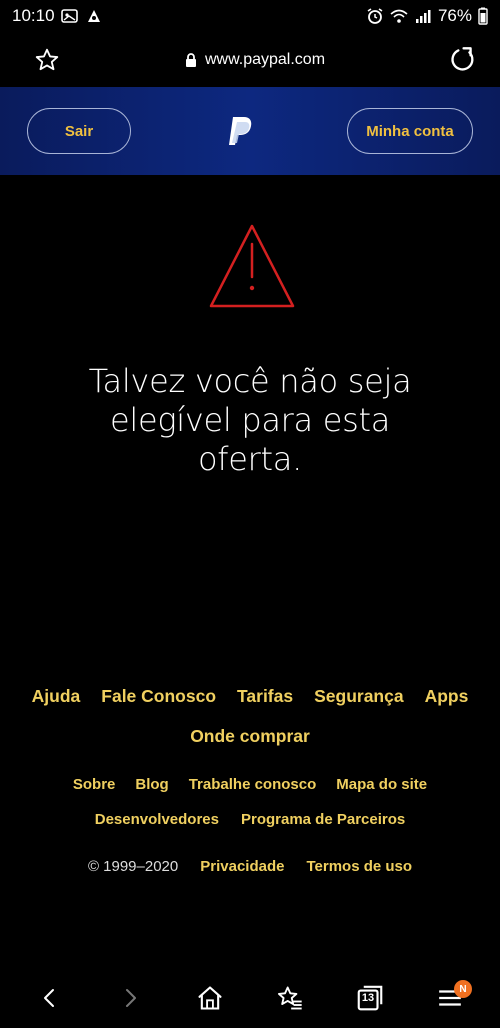  Describe the element at coordinates (483, 16) in the screenshot. I see `battery-icon` at that location.